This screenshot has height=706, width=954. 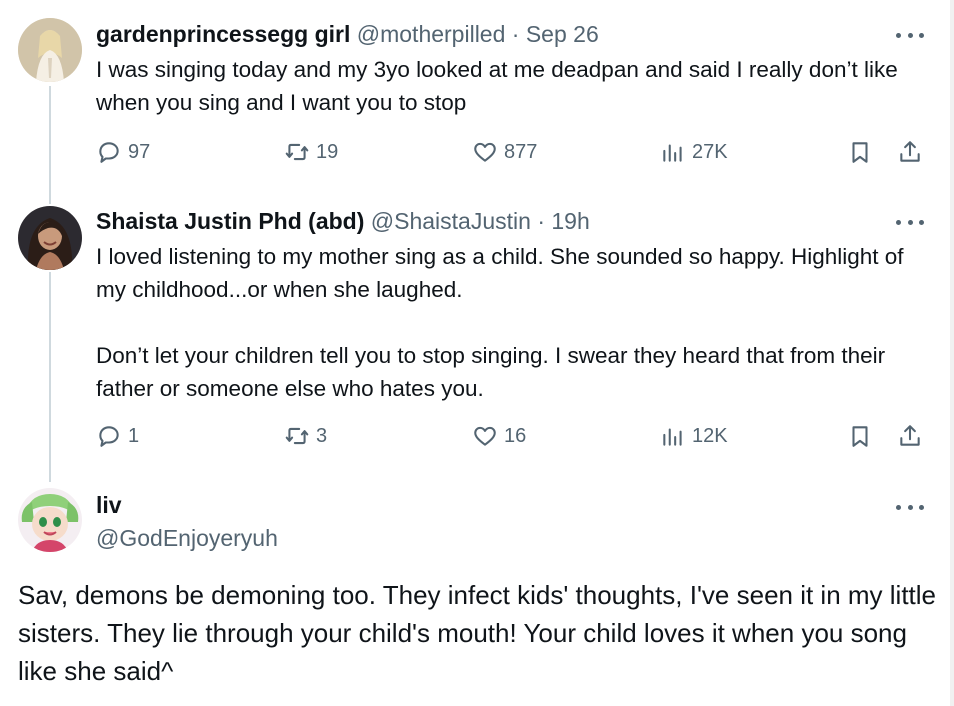 I want to click on view-count: 27K, so click(x=710, y=151).